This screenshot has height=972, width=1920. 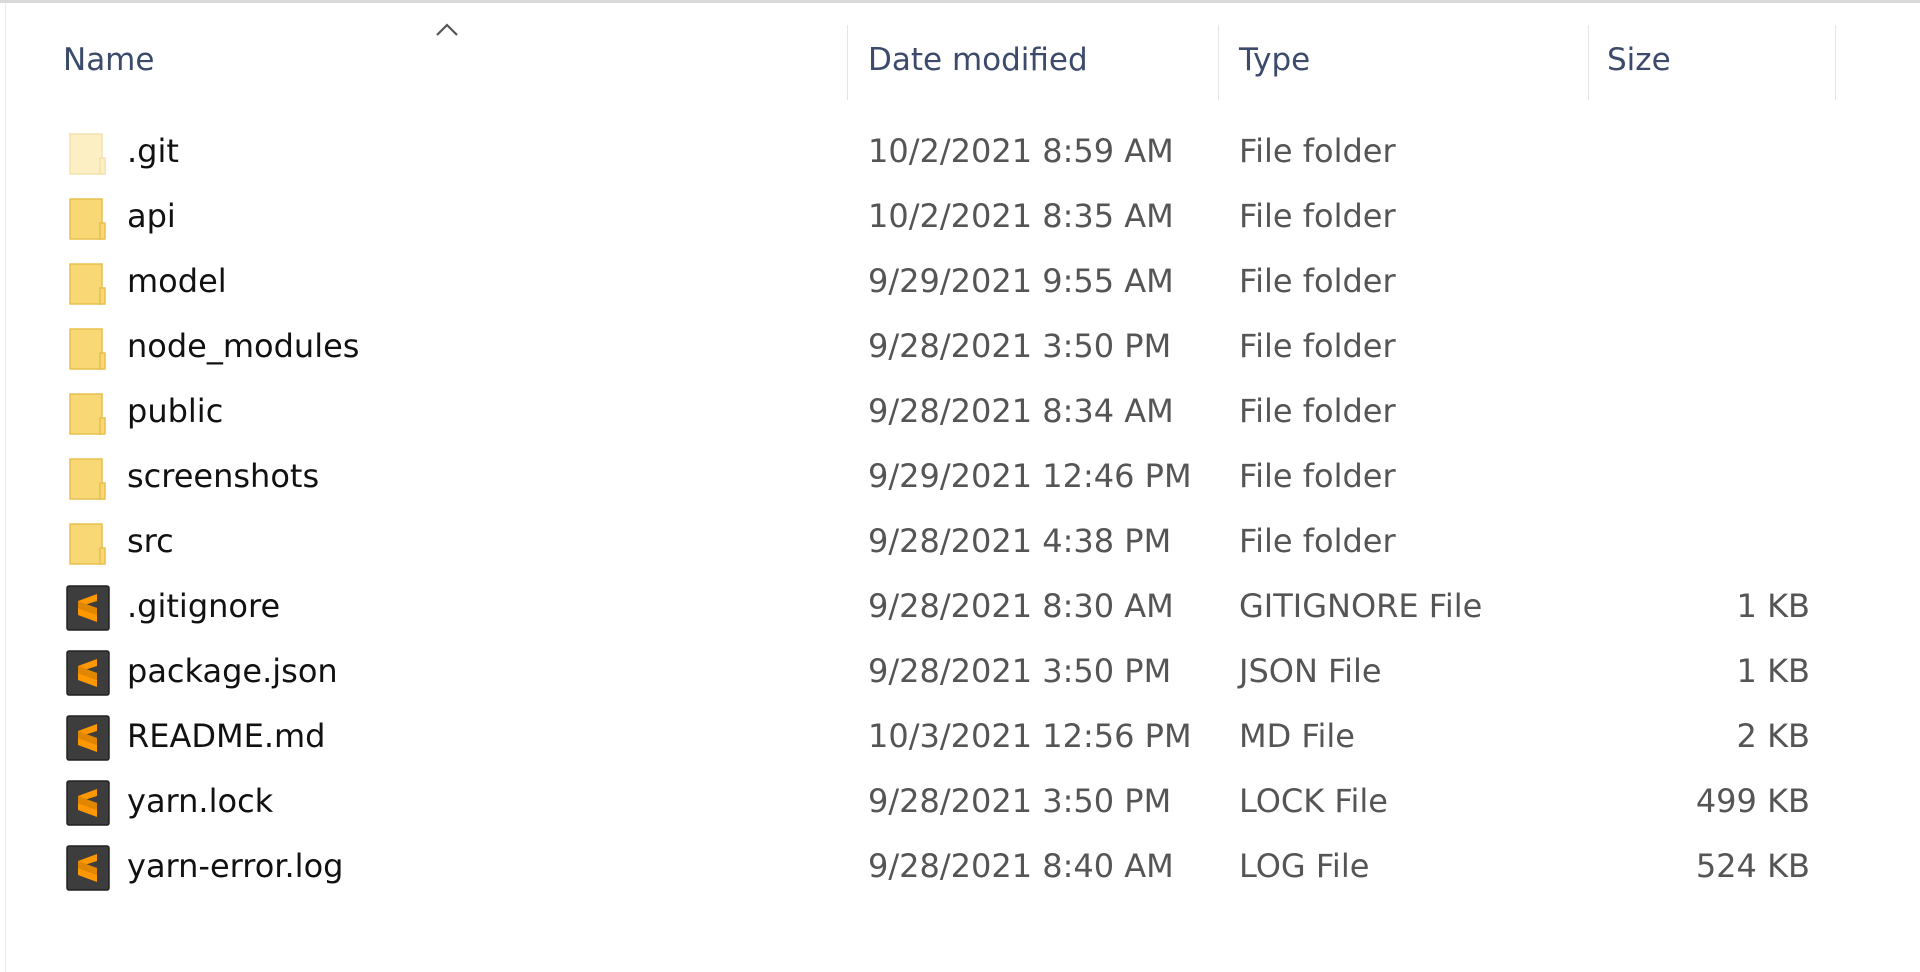 What do you see at coordinates (1773, 736) in the screenshot?
I see `file-size: 2 KB` at bounding box center [1773, 736].